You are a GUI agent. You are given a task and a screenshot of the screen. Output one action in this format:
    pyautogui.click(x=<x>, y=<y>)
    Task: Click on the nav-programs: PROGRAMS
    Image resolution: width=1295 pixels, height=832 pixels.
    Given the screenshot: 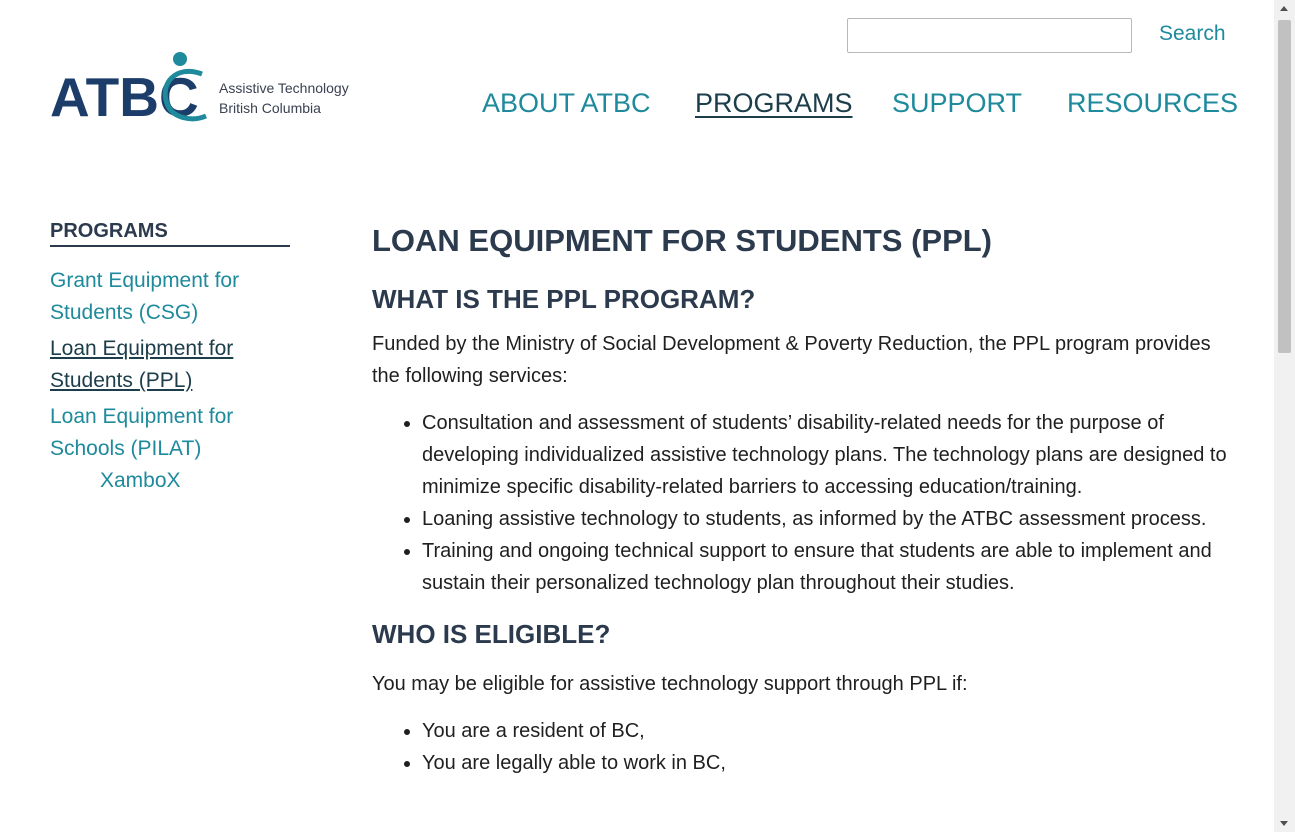 What is the action you would take?
    pyautogui.click(x=774, y=103)
    